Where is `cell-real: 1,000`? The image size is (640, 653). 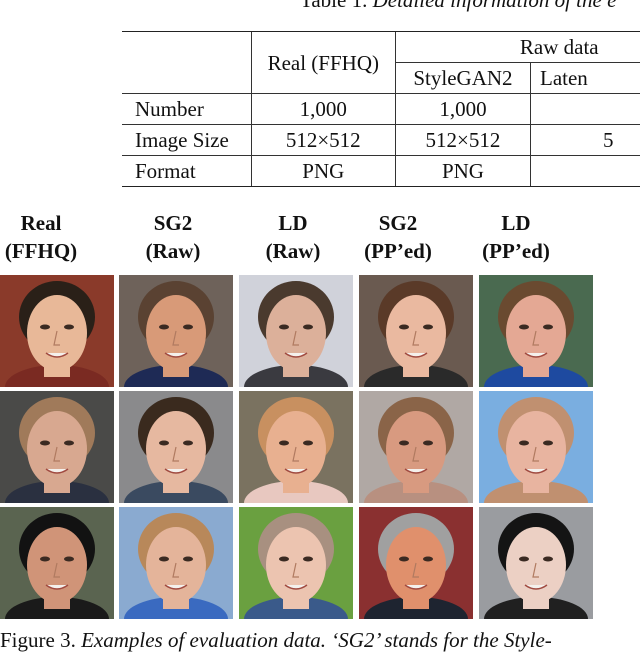
cell-real: 1,000 is located at coordinates (323, 109).